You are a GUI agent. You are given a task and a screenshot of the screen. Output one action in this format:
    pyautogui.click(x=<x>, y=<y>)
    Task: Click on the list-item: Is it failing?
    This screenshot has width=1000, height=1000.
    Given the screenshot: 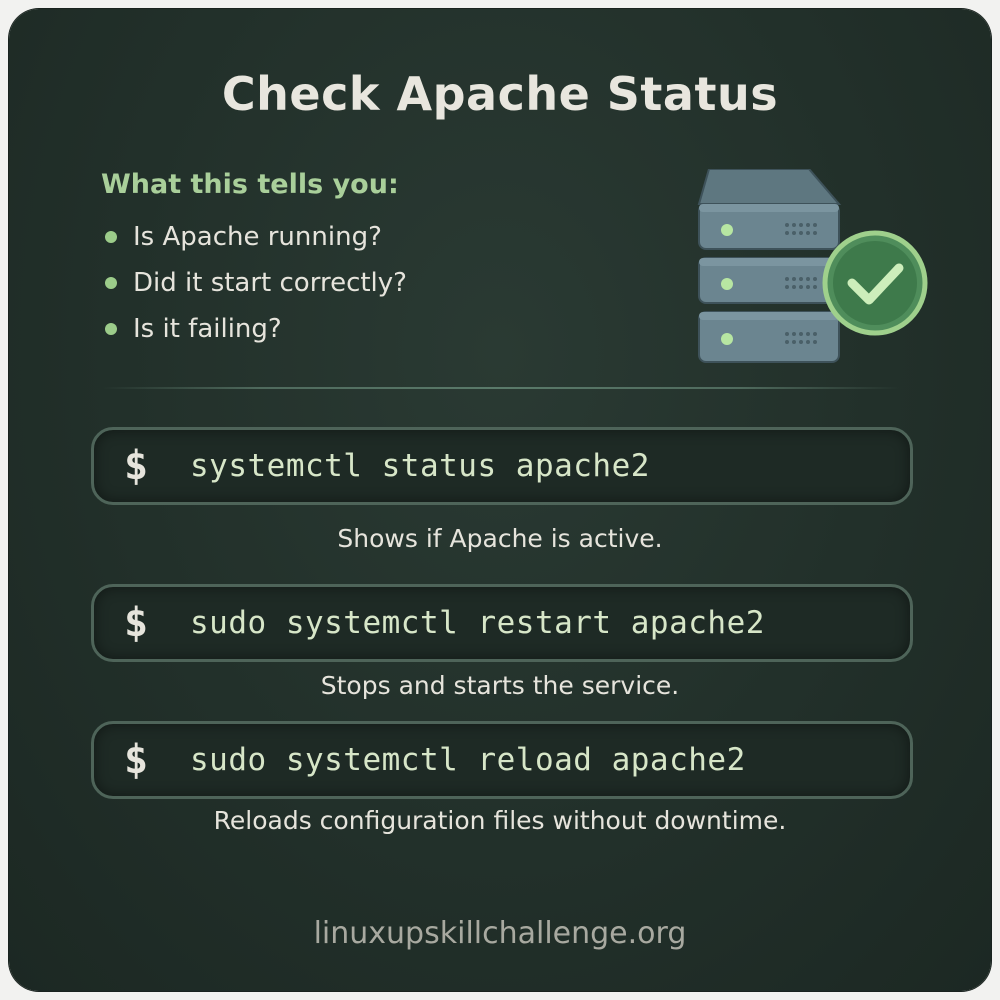 What is the action you would take?
    pyautogui.click(x=254, y=329)
    